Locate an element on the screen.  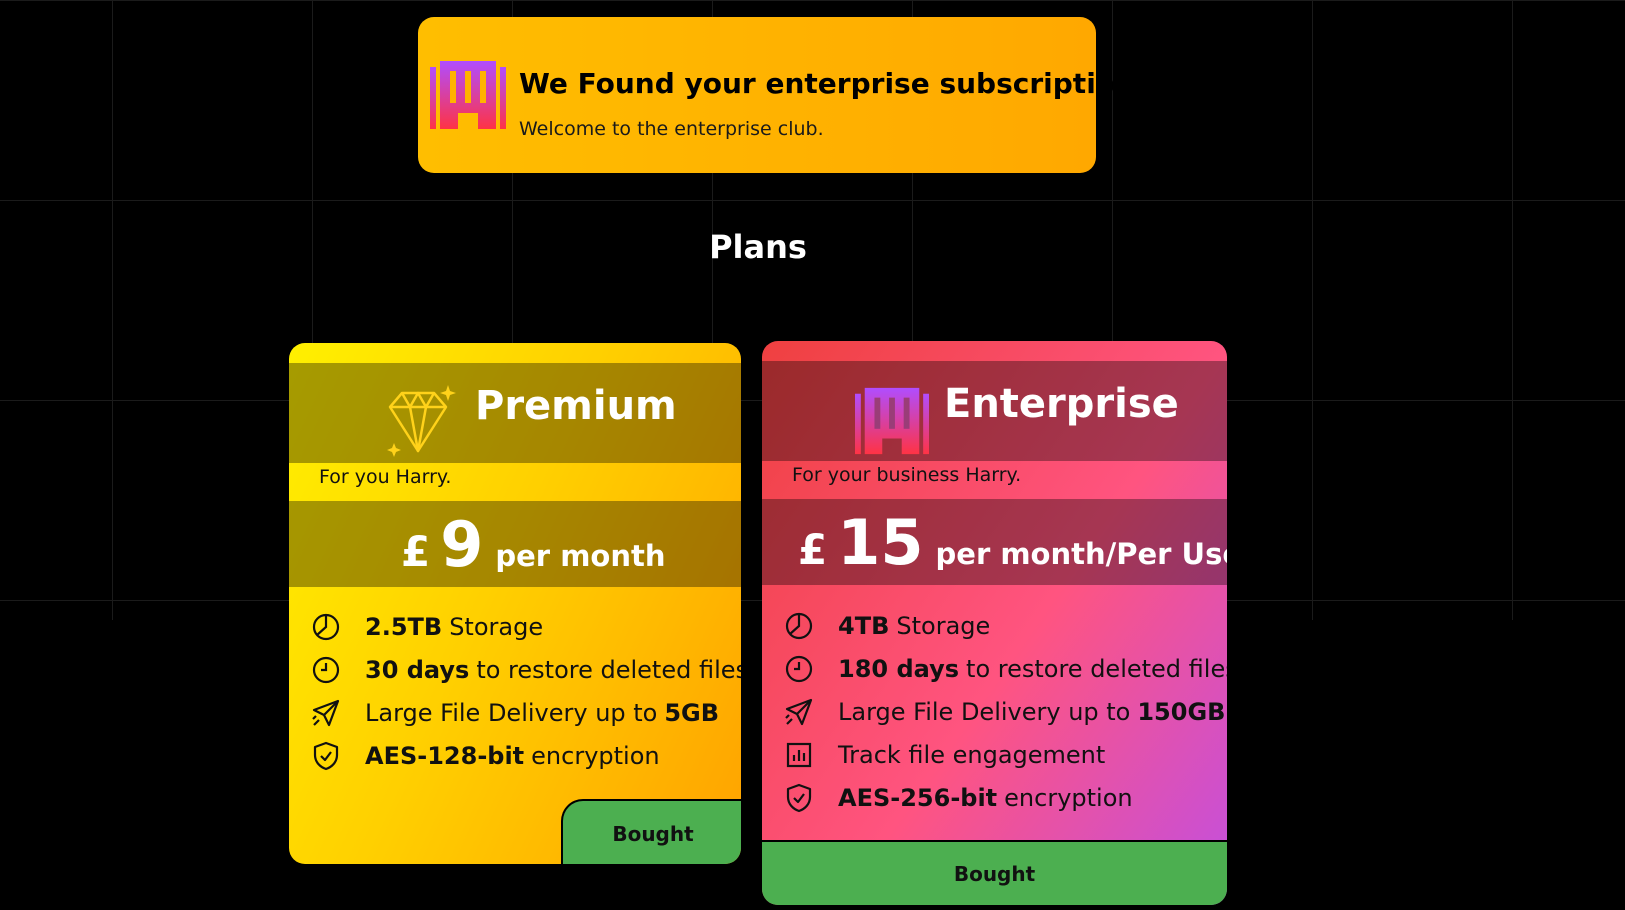
feature-highlight: 5GB is located at coordinates (692, 712).